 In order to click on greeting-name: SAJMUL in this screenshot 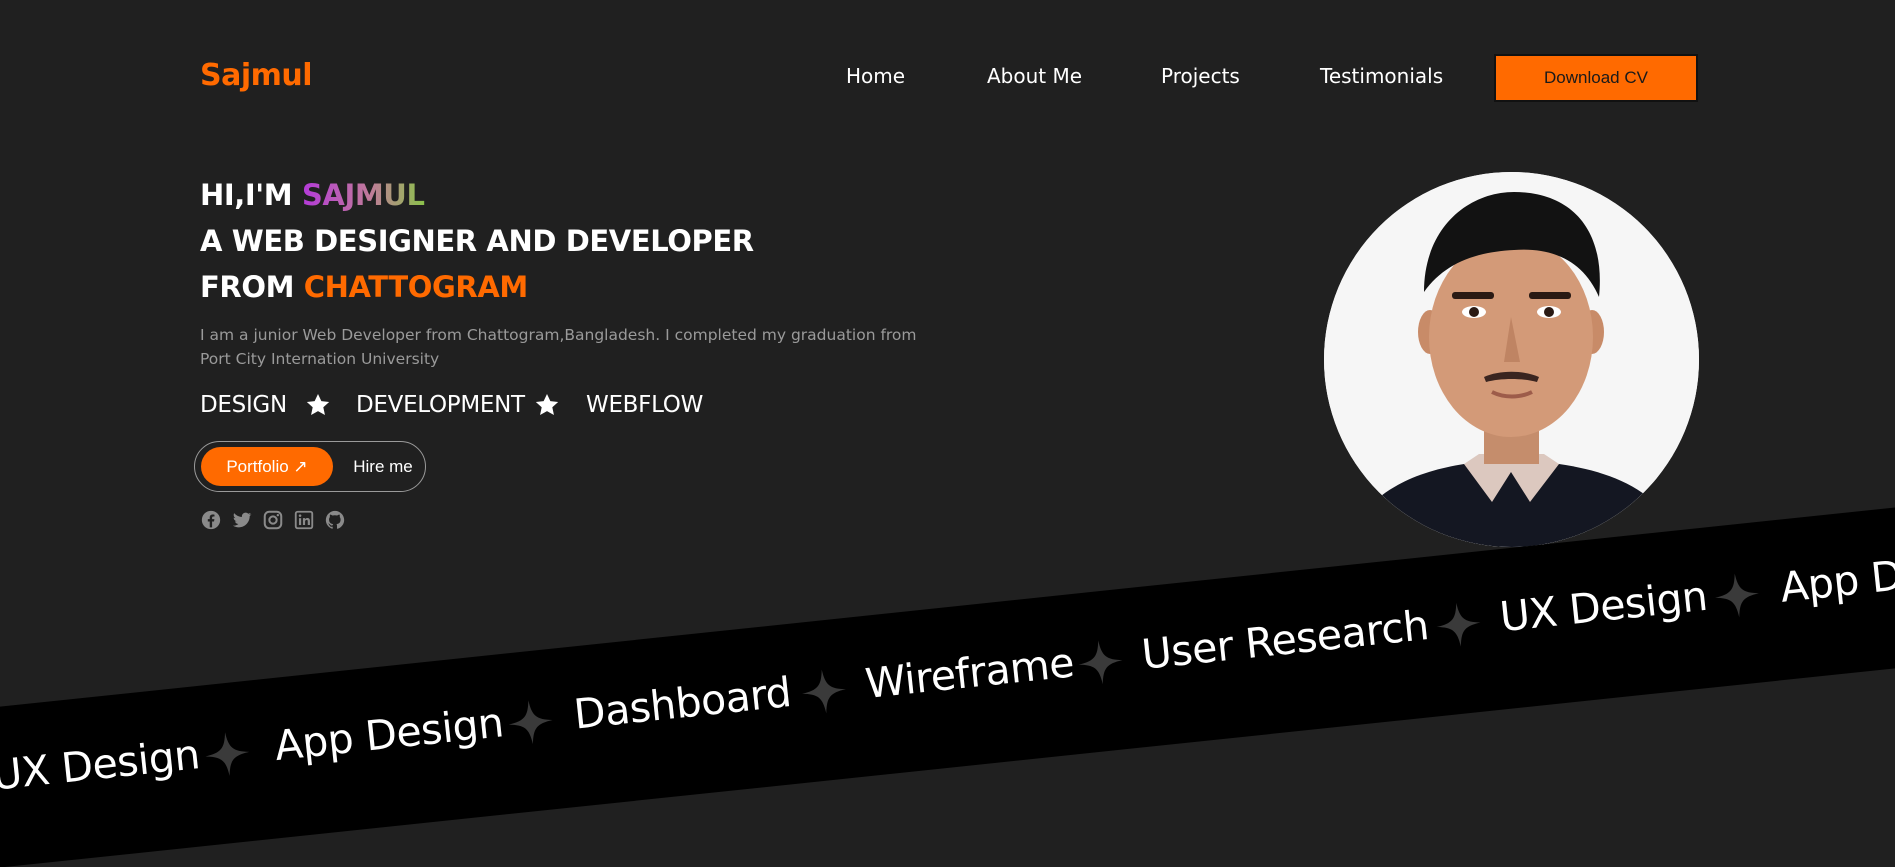, I will do `click(363, 195)`.